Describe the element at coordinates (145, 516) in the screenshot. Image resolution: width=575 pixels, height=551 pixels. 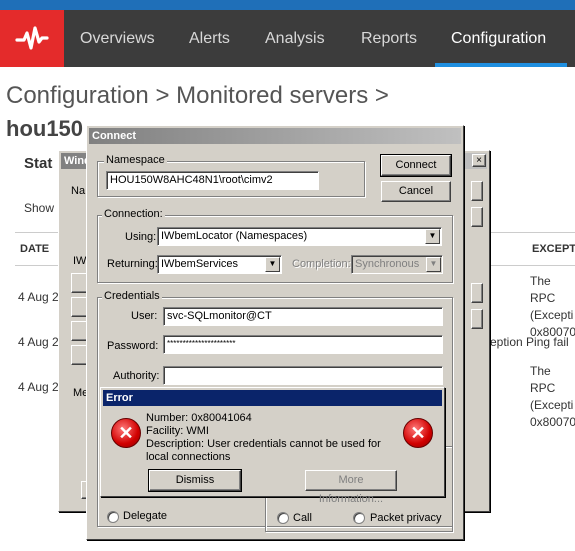
I see `delegate-label: Delegate` at that location.